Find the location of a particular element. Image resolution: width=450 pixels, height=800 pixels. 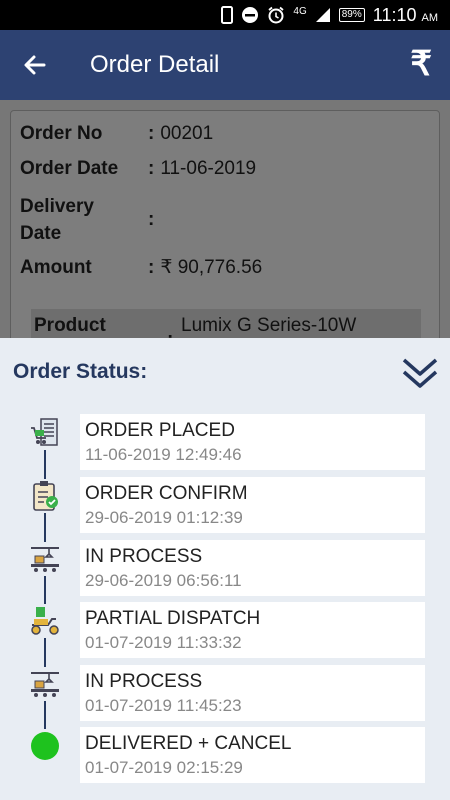

order-date-value: 11-06-2019 is located at coordinates (208, 168).